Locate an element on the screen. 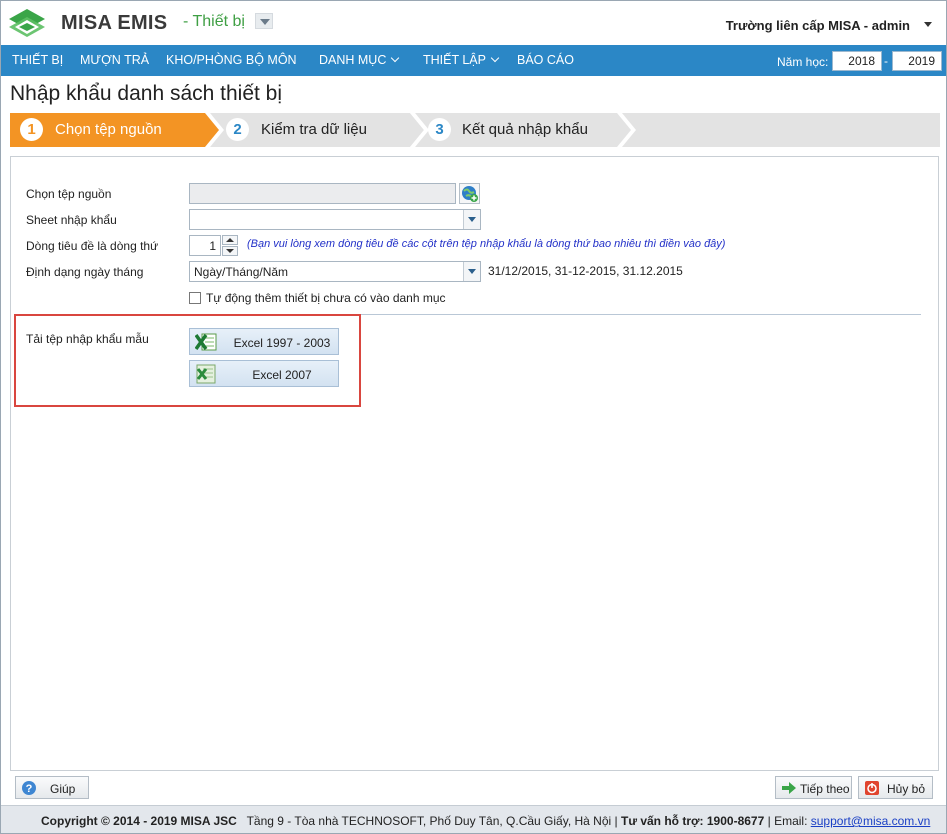  cancel-button: Hủy bỏ is located at coordinates (895, 787).